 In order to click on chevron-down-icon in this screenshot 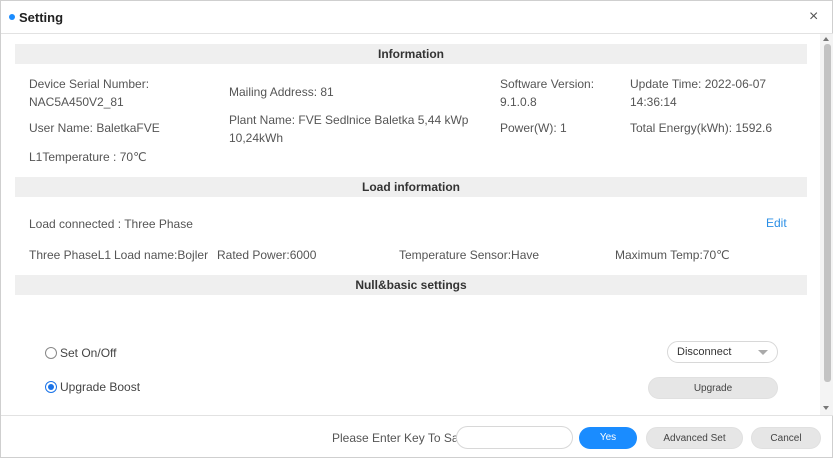, I will do `click(763, 352)`.